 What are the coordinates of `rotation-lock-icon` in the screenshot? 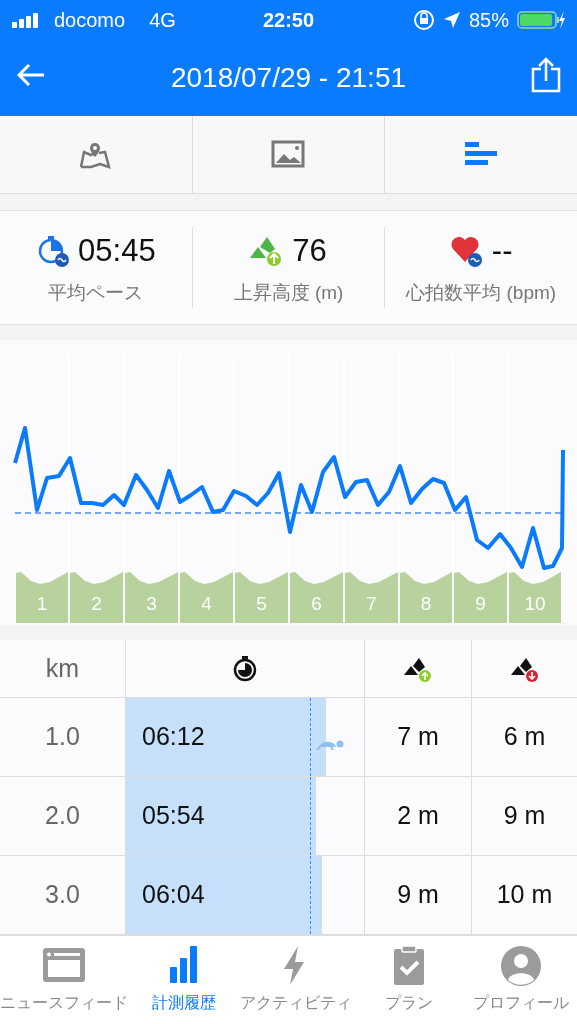 It's located at (423, 20).